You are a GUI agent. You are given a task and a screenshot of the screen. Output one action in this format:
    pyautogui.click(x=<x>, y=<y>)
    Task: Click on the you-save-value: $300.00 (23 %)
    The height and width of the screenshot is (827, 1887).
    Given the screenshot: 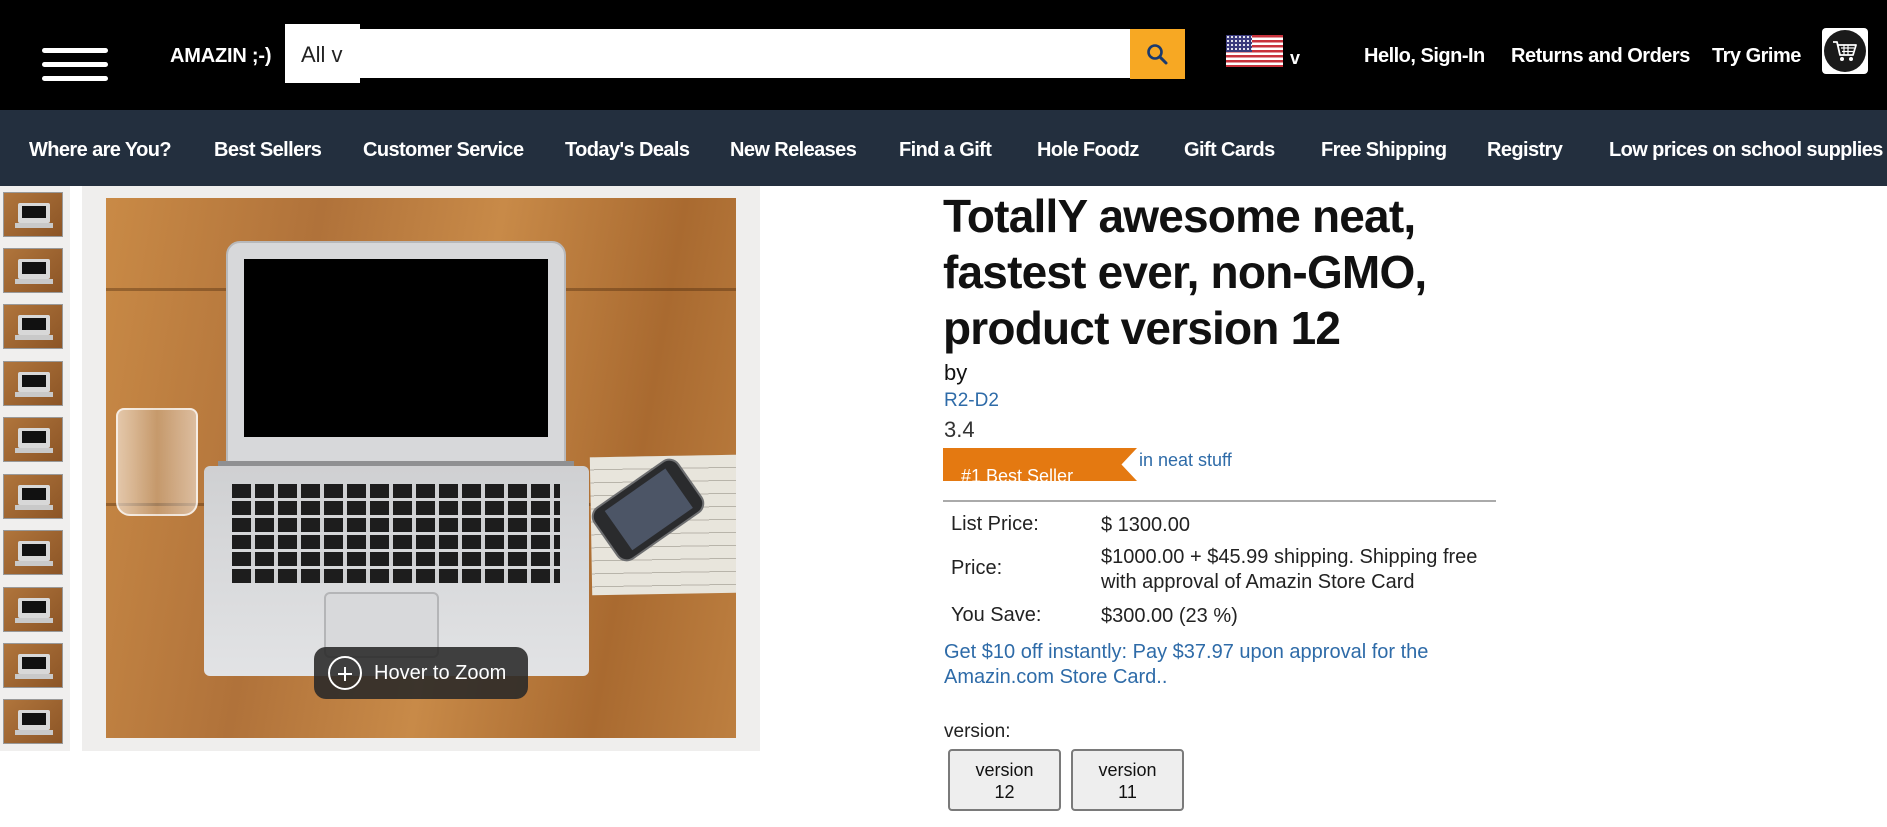 What is the action you would take?
    pyautogui.click(x=1169, y=616)
    